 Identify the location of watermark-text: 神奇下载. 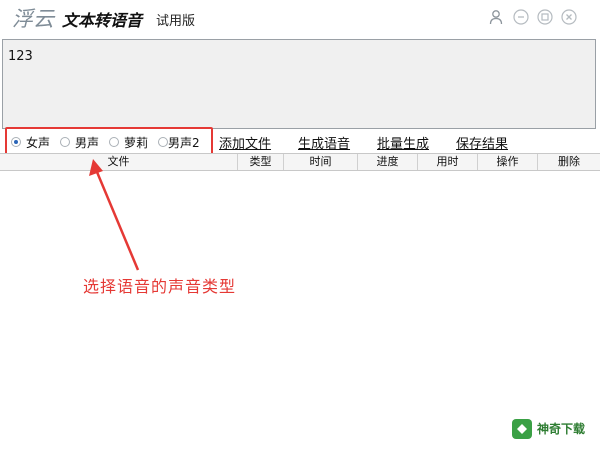
(561, 429).